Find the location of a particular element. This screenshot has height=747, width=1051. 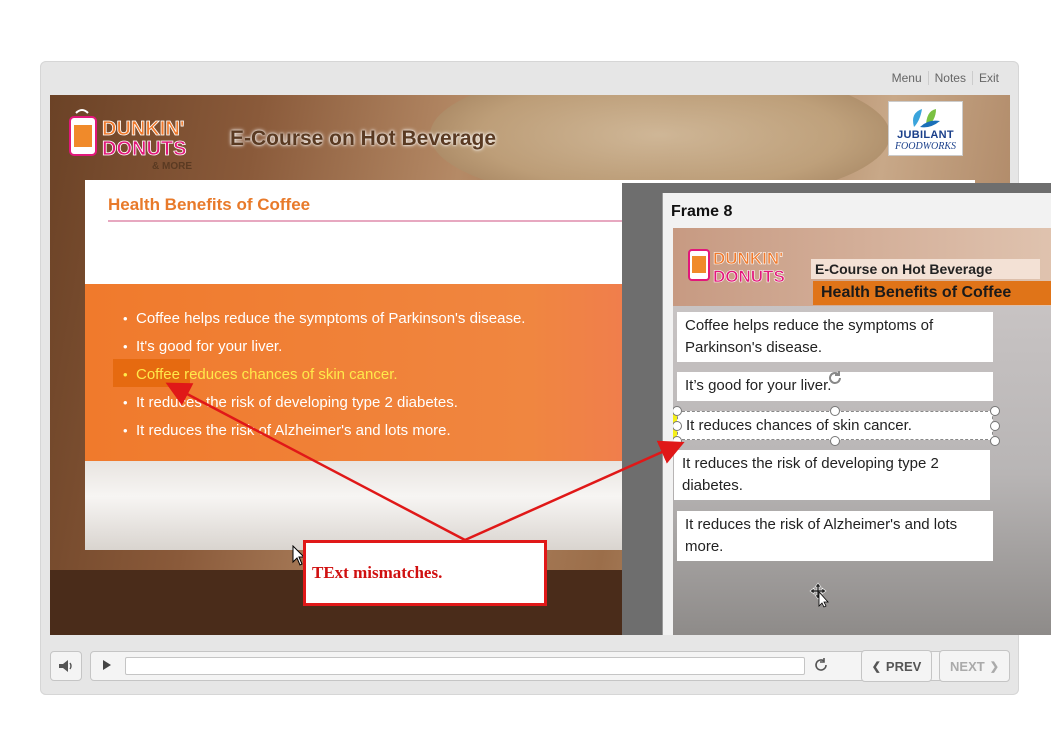

rotate-handle-icon is located at coordinates (835, 378).